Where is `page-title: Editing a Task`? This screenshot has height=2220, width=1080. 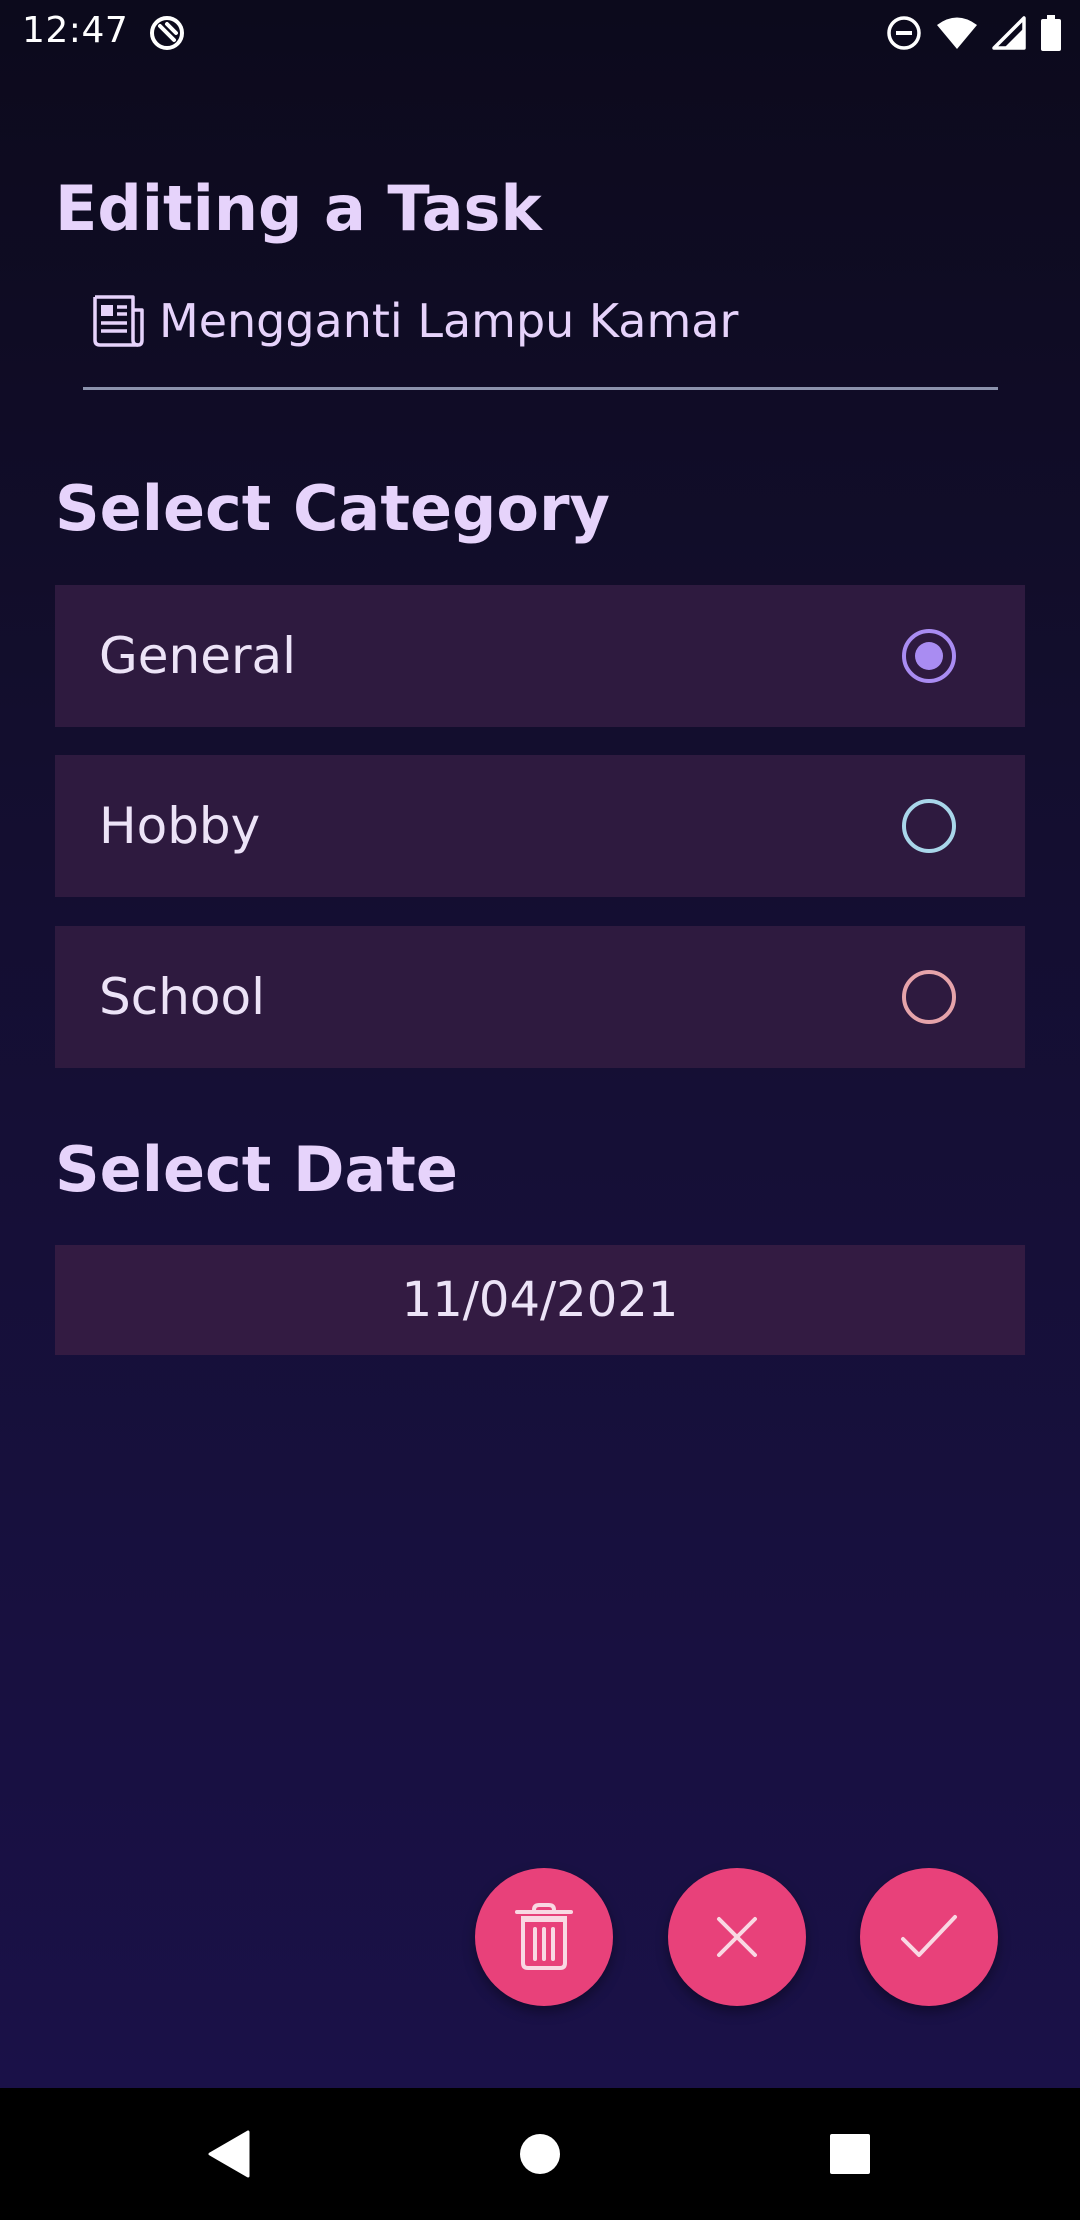
page-title: Editing a Task is located at coordinates (298, 208).